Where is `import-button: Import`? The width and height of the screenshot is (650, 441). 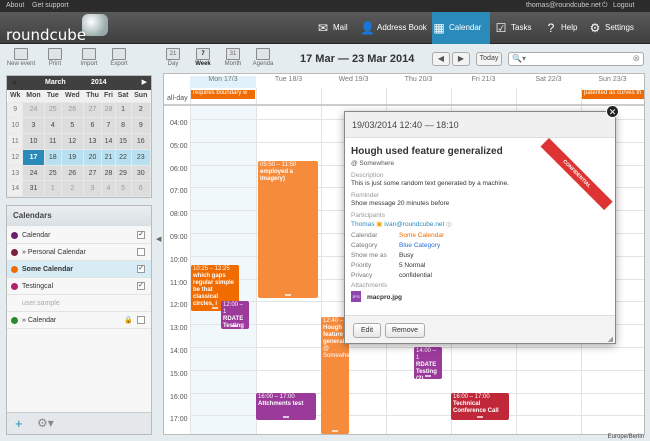 import-button: Import is located at coordinates (89, 61).